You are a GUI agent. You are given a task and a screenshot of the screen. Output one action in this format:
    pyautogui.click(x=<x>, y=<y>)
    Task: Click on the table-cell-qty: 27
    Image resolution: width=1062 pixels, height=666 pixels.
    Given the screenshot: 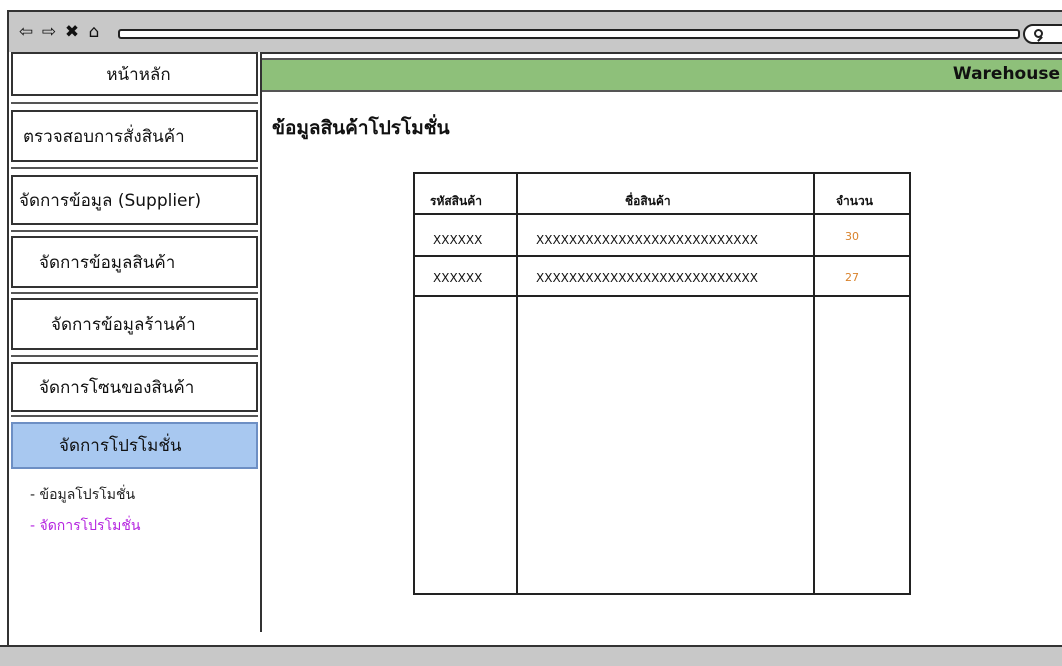 What is the action you would take?
    pyautogui.click(x=852, y=277)
    